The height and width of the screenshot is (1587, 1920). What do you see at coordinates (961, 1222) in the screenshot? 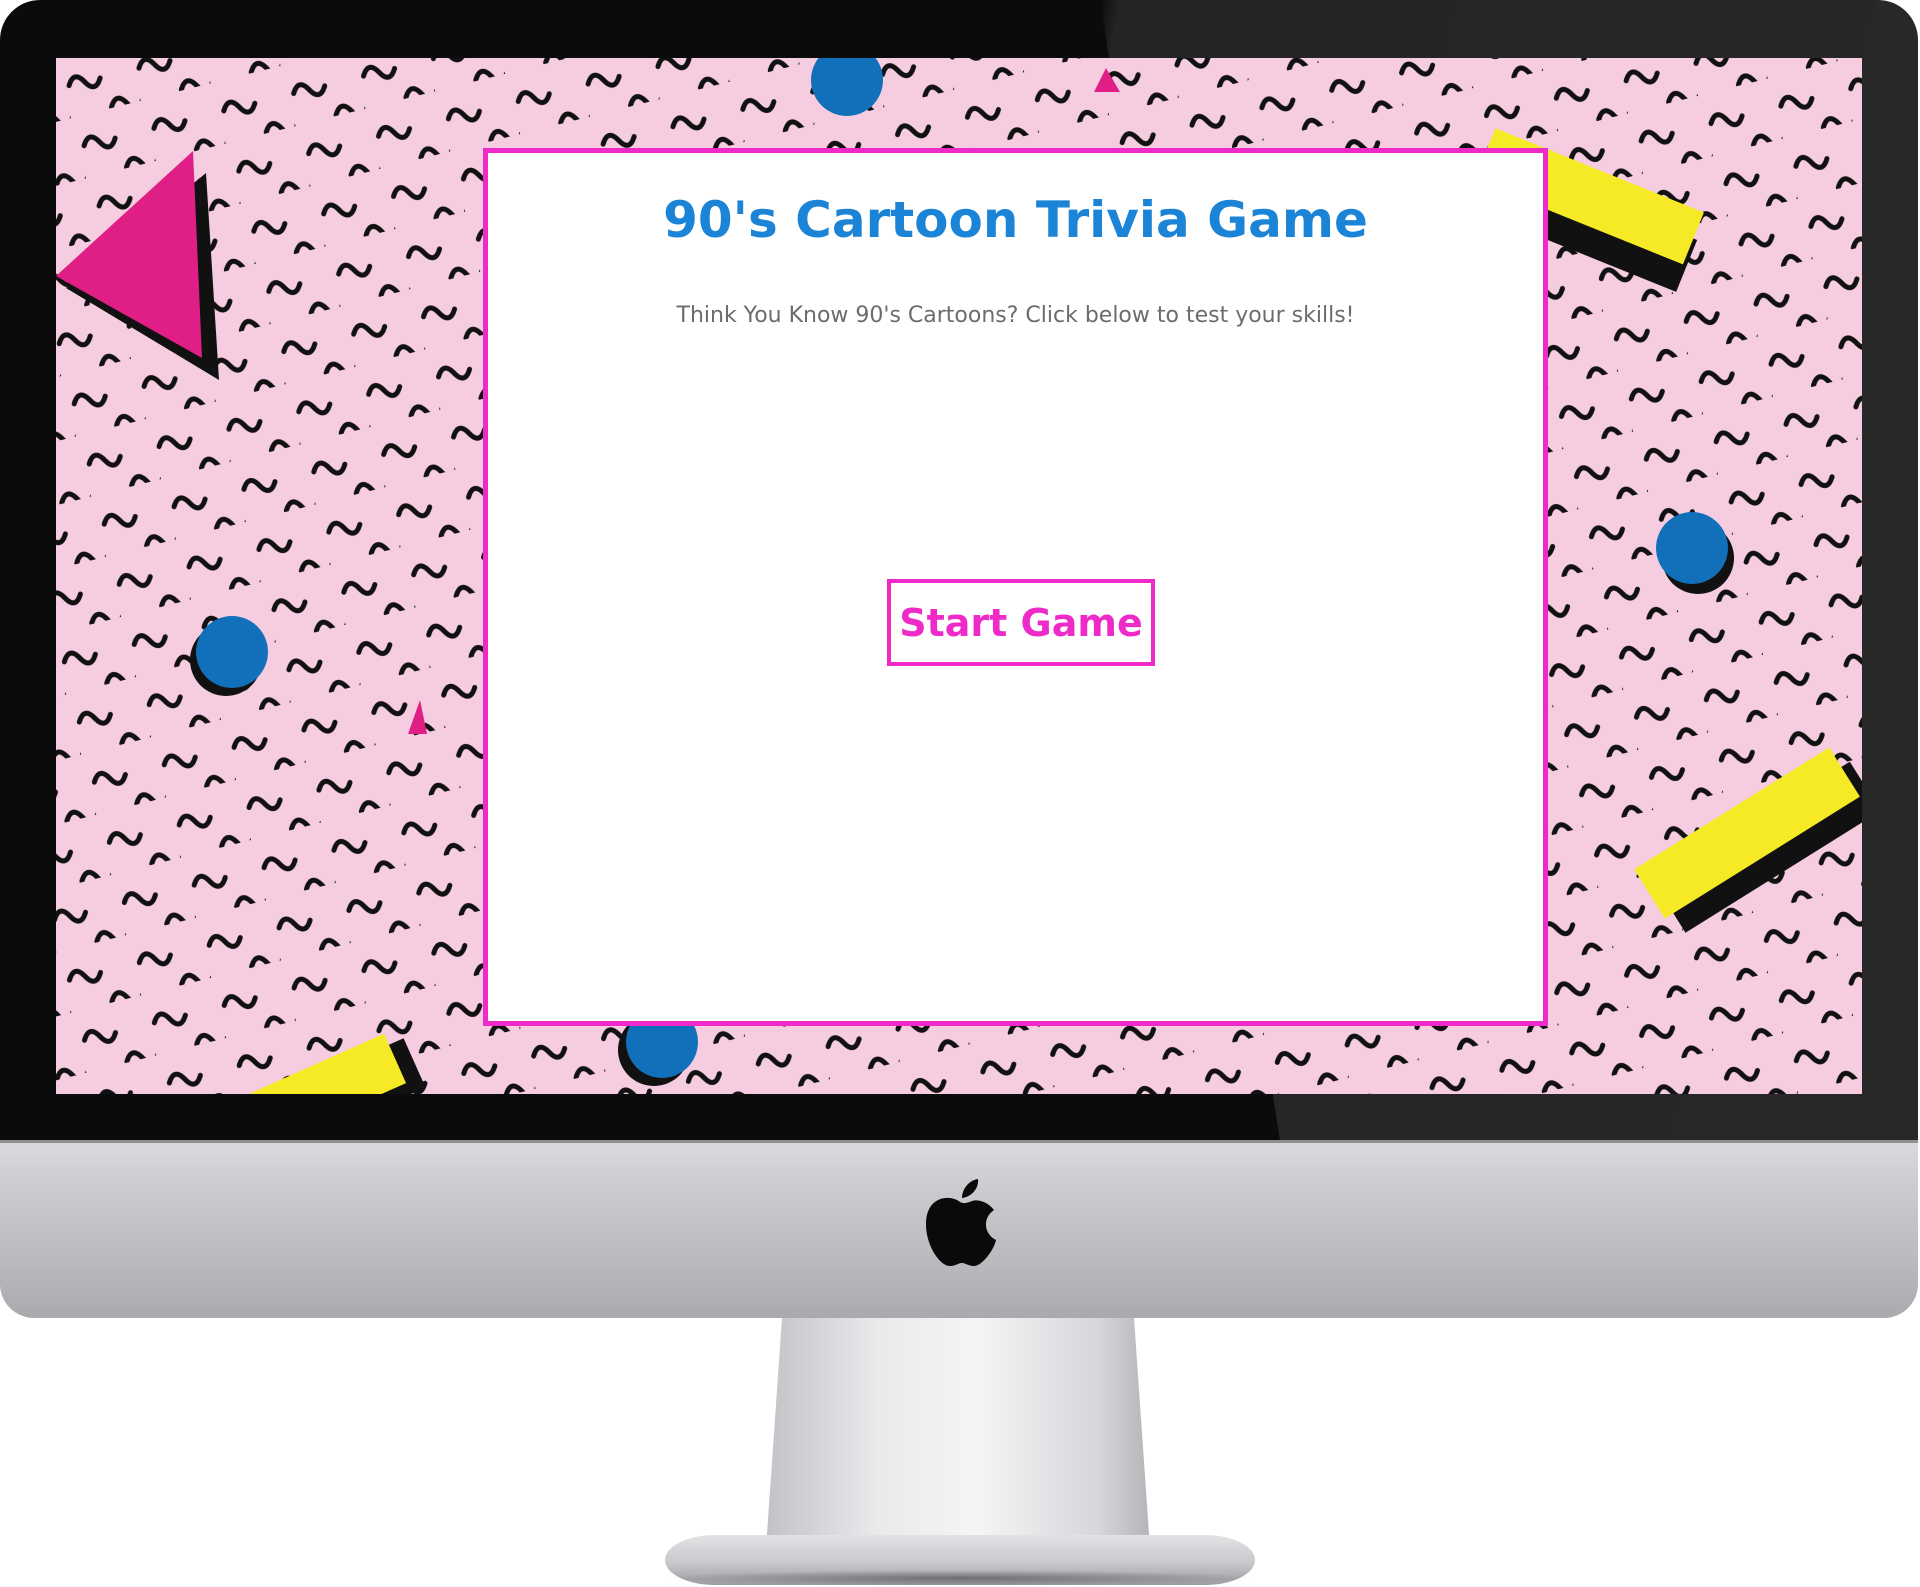
I see `apple-logo-icon` at bounding box center [961, 1222].